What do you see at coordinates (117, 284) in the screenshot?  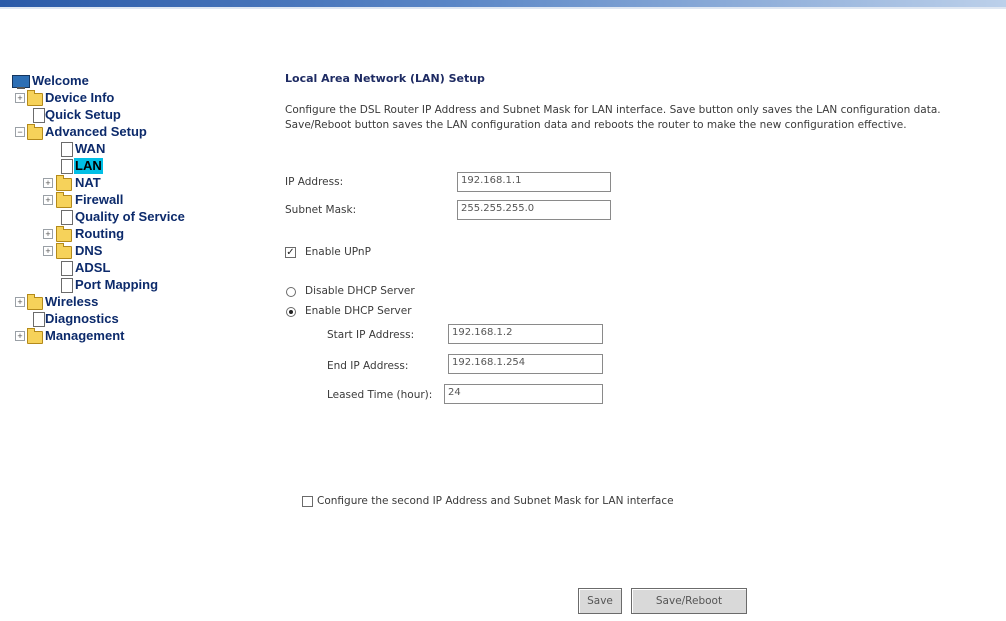 I see `sidebar-item-label: Port Mapping` at bounding box center [117, 284].